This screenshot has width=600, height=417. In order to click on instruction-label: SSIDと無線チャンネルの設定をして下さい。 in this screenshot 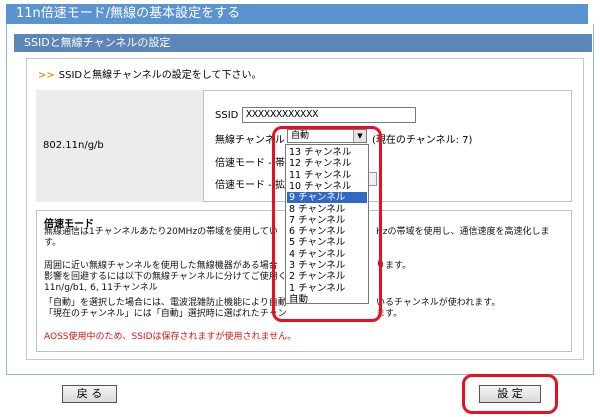, I will do `click(160, 75)`.